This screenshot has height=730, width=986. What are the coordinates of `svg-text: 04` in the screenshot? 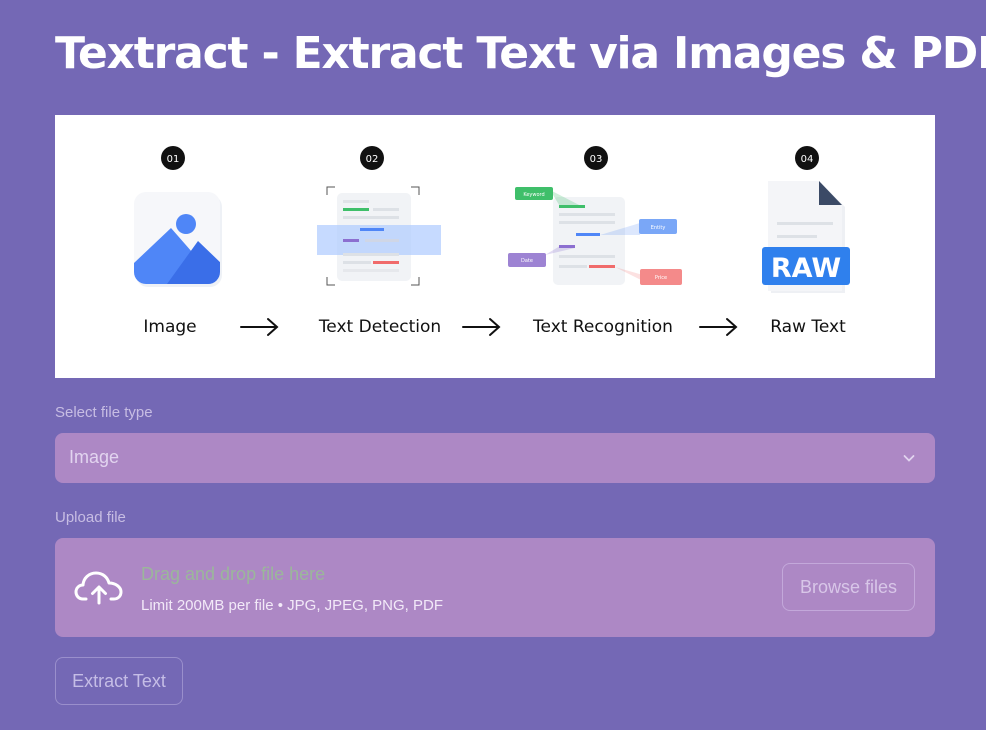 It's located at (807, 159).